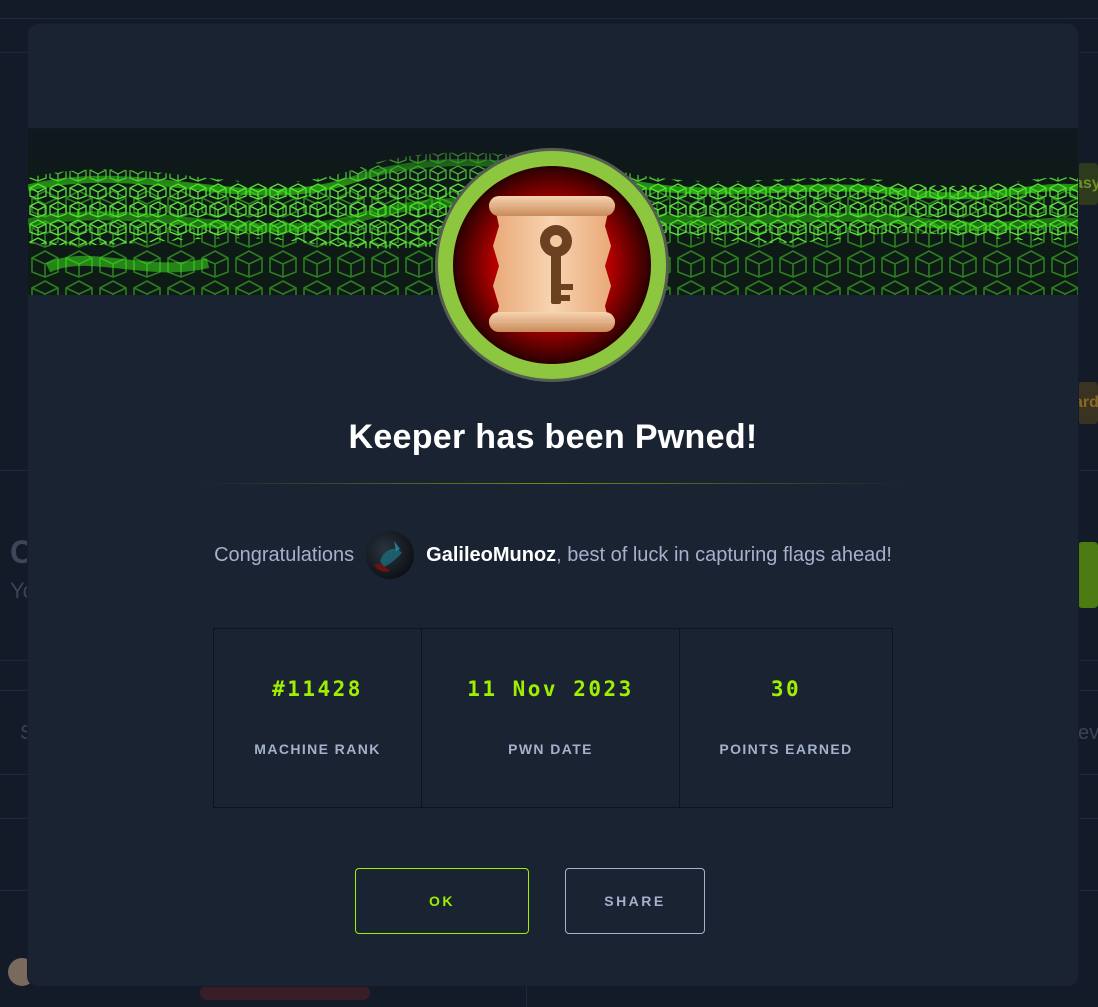  What do you see at coordinates (724, 554) in the screenshot?
I see `congrats-suffix: , best of luck in capturing flags ahead!` at bounding box center [724, 554].